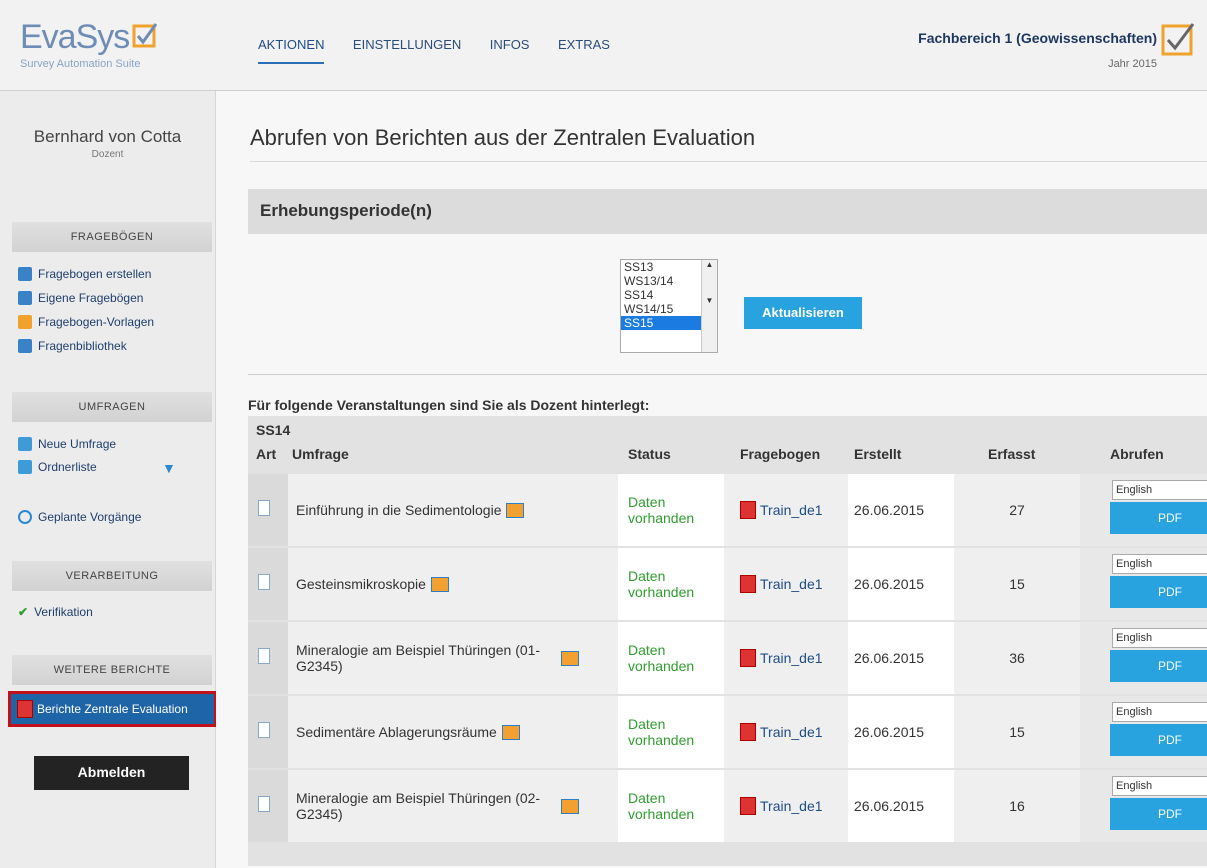  Describe the element at coordinates (1017, 584) in the screenshot. I see `erfasst-cell: 15` at that location.